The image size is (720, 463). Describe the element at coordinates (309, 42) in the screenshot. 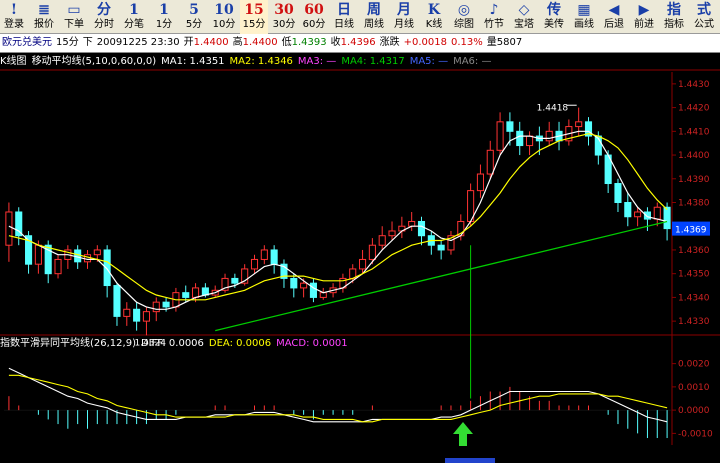

I see `low-value: 1.4393` at that location.